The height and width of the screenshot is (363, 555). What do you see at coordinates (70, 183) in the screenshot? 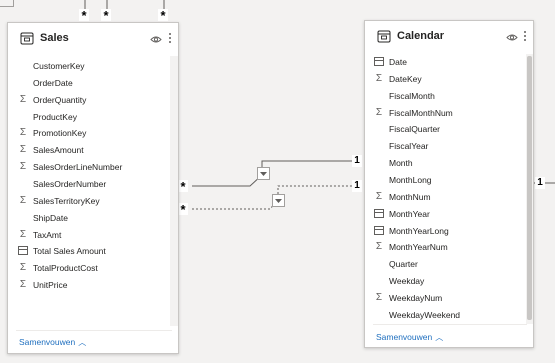
I see `field-label: SalesOrderNumber` at bounding box center [70, 183].